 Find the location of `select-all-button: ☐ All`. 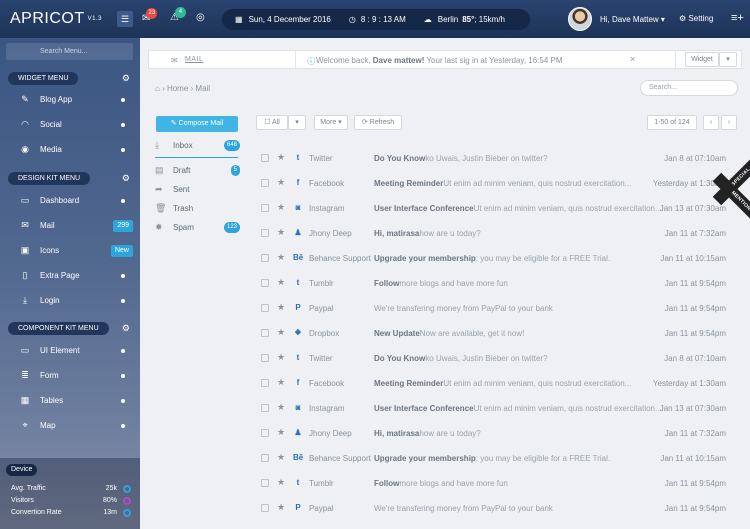

select-all-button: ☐ All is located at coordinates (272, 122).